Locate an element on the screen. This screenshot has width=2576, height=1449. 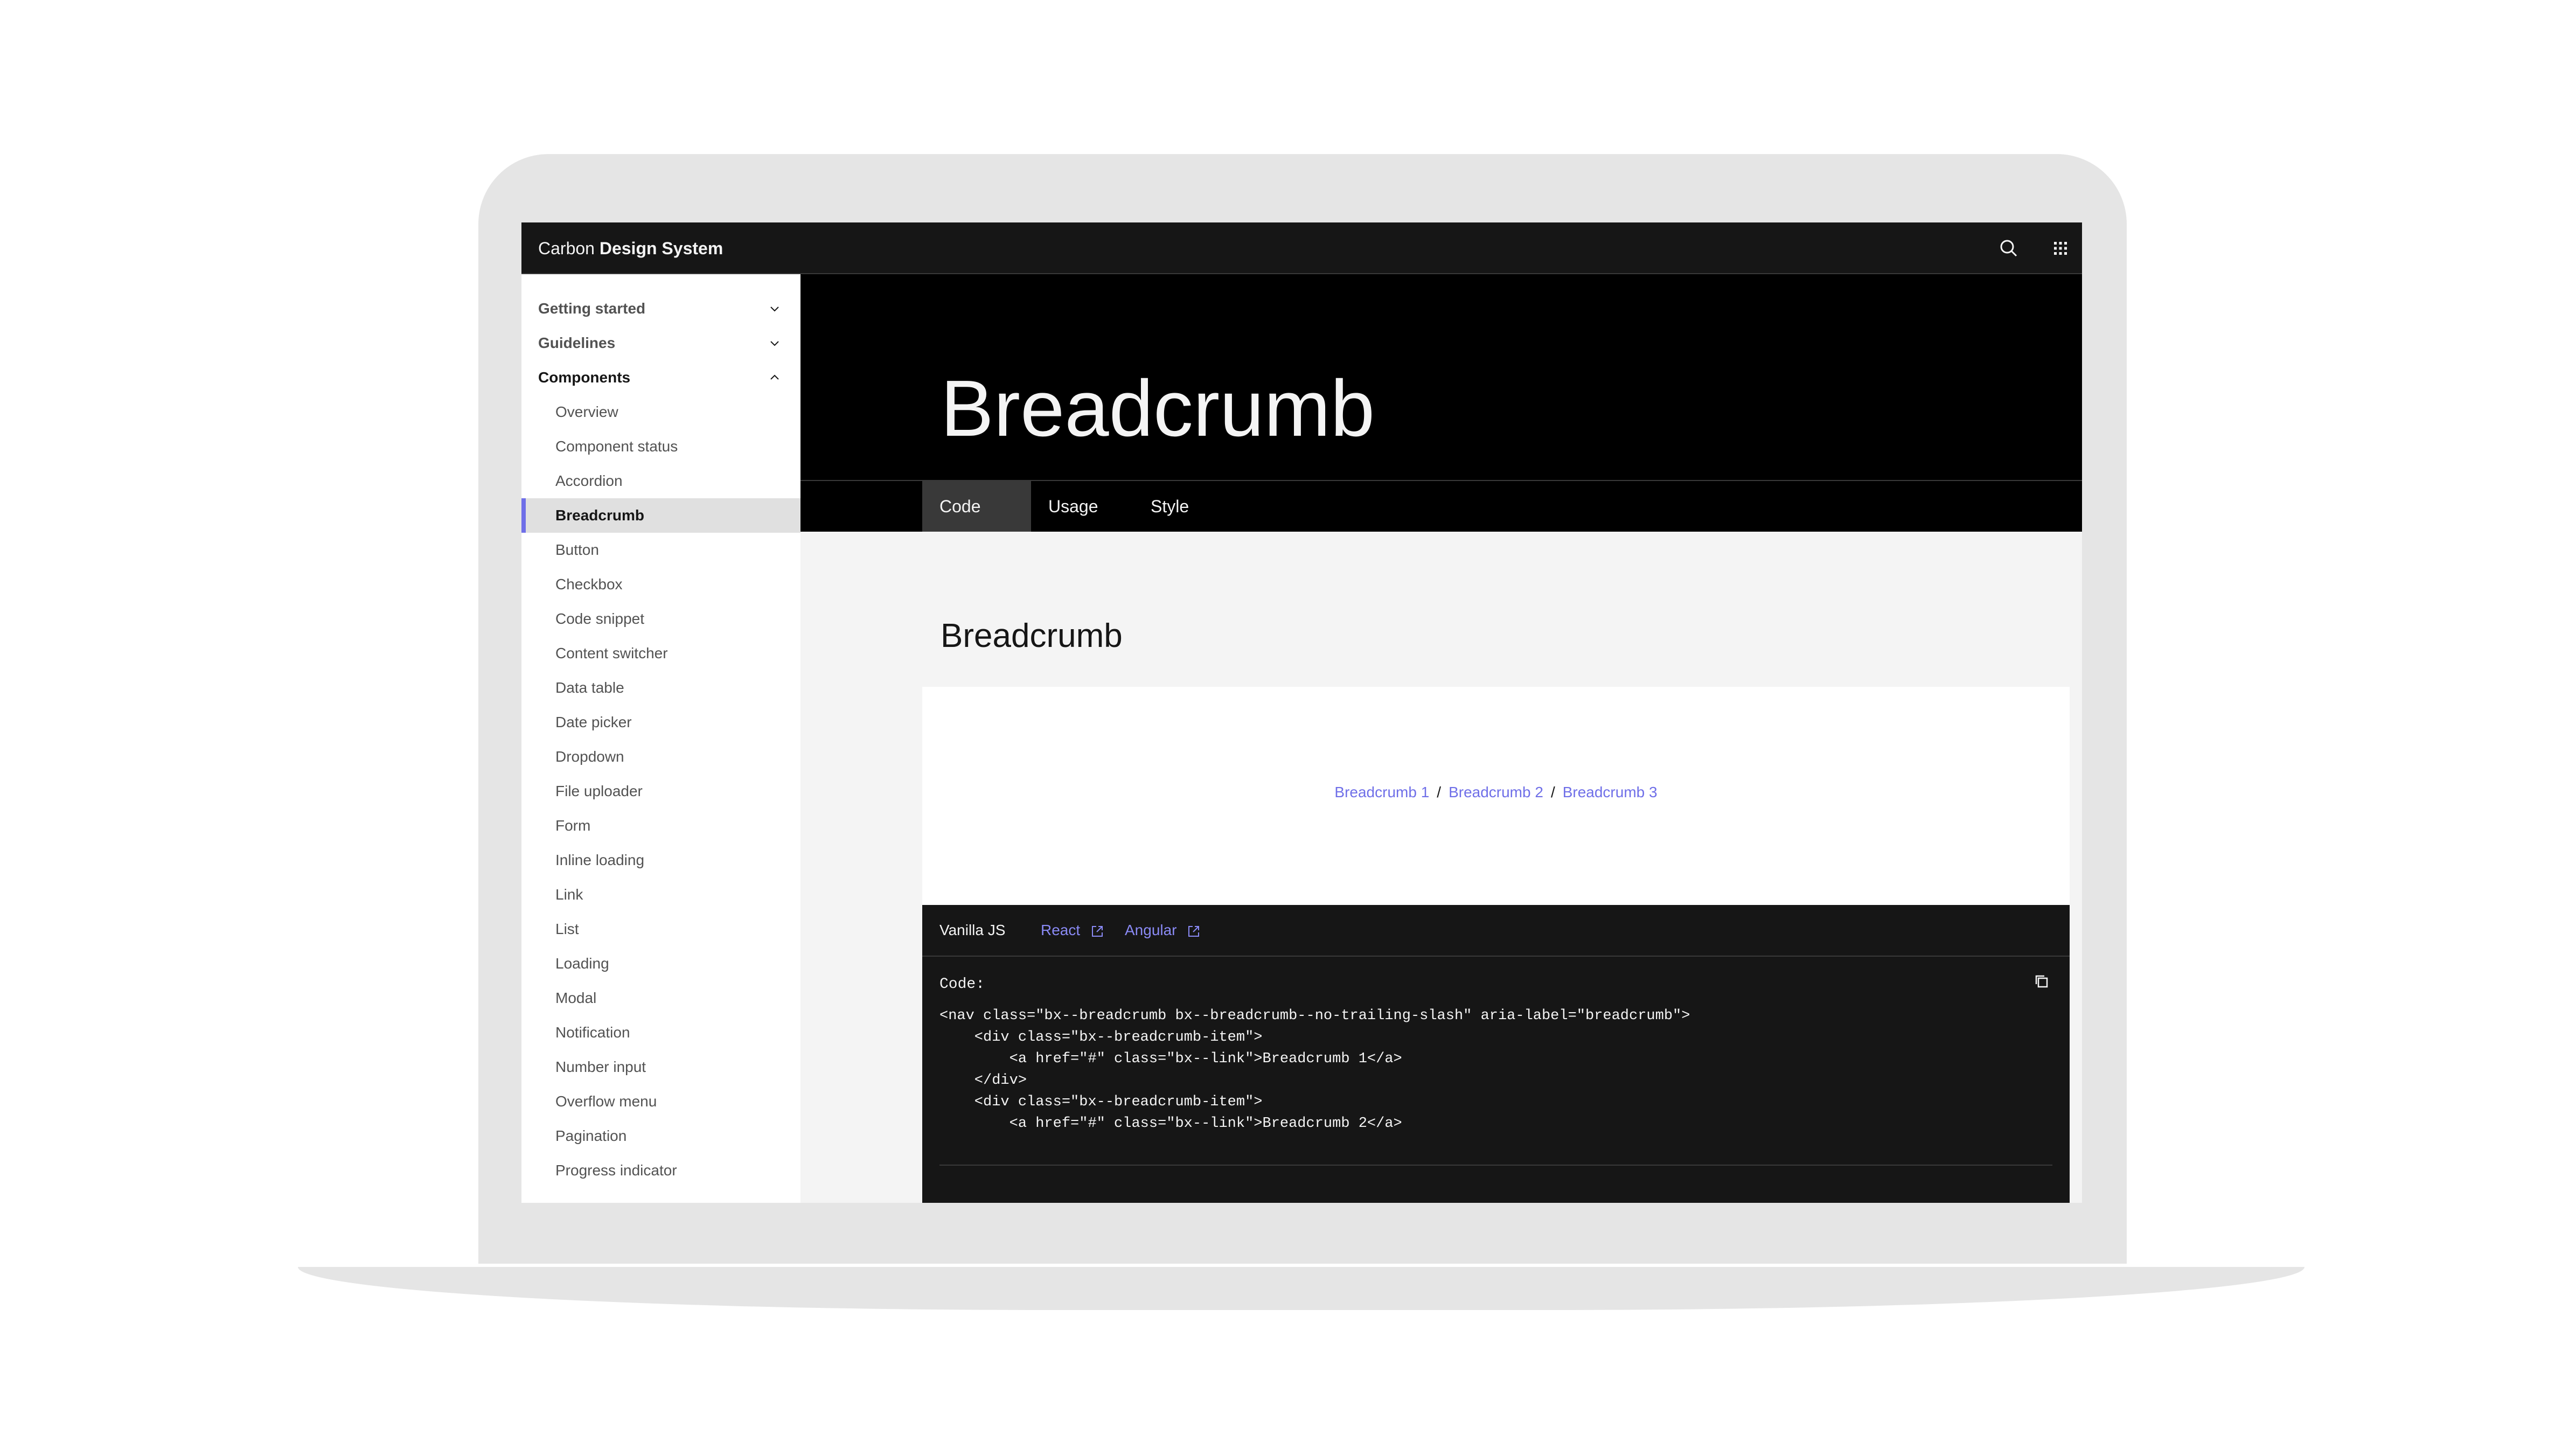
sidebar-item-form: Form is located at coordinates (661, 826).